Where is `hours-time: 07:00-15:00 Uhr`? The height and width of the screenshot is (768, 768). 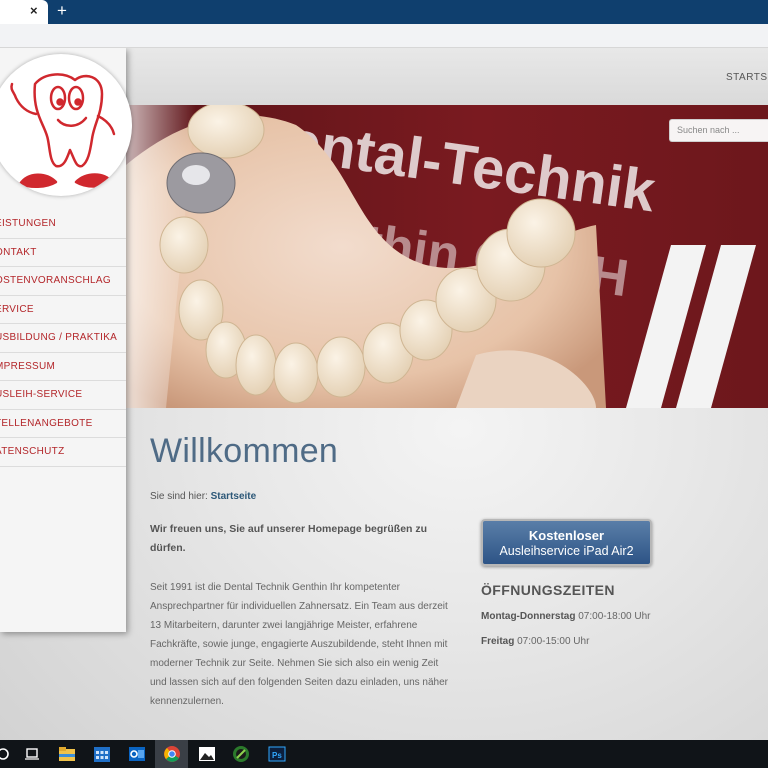 hours-time: 07:00-15:00 Uhr is located at coordinates (553, 641).